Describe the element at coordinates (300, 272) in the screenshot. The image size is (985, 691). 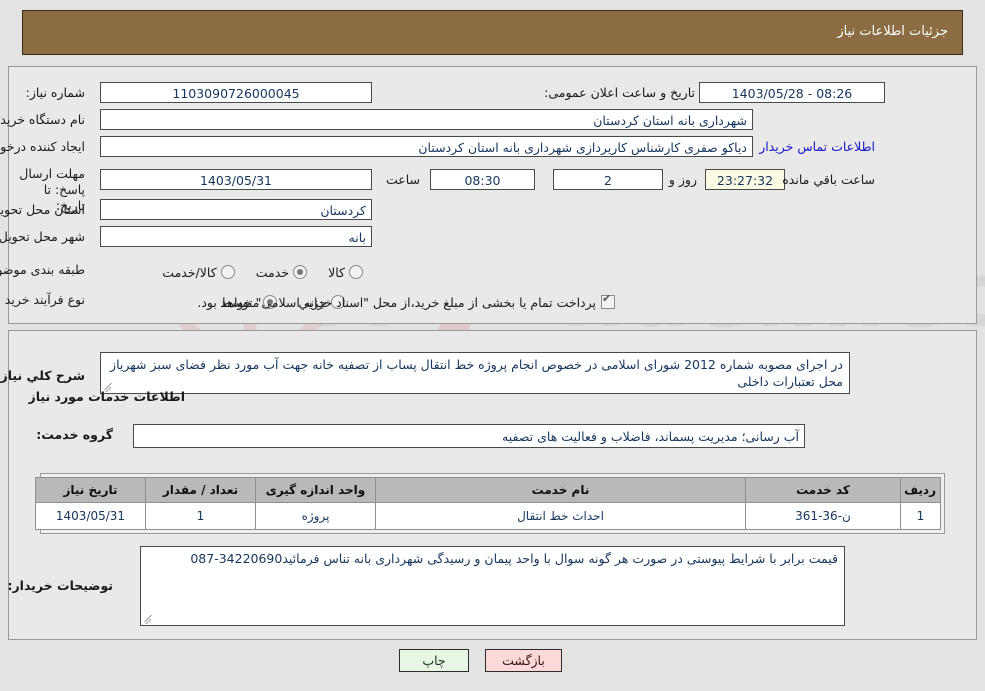
I see `classification-radio-khedmat` at that location.